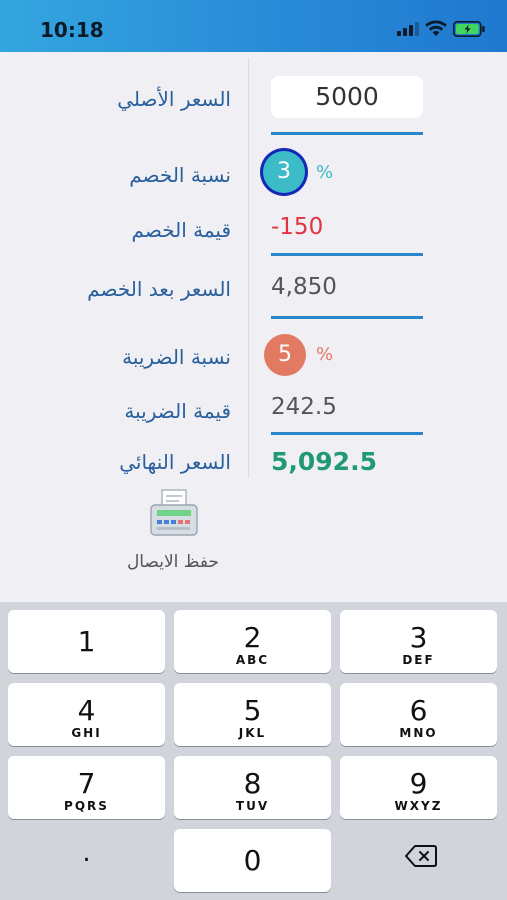  I want to click on key-6-digit: 6, so click(418, 710).